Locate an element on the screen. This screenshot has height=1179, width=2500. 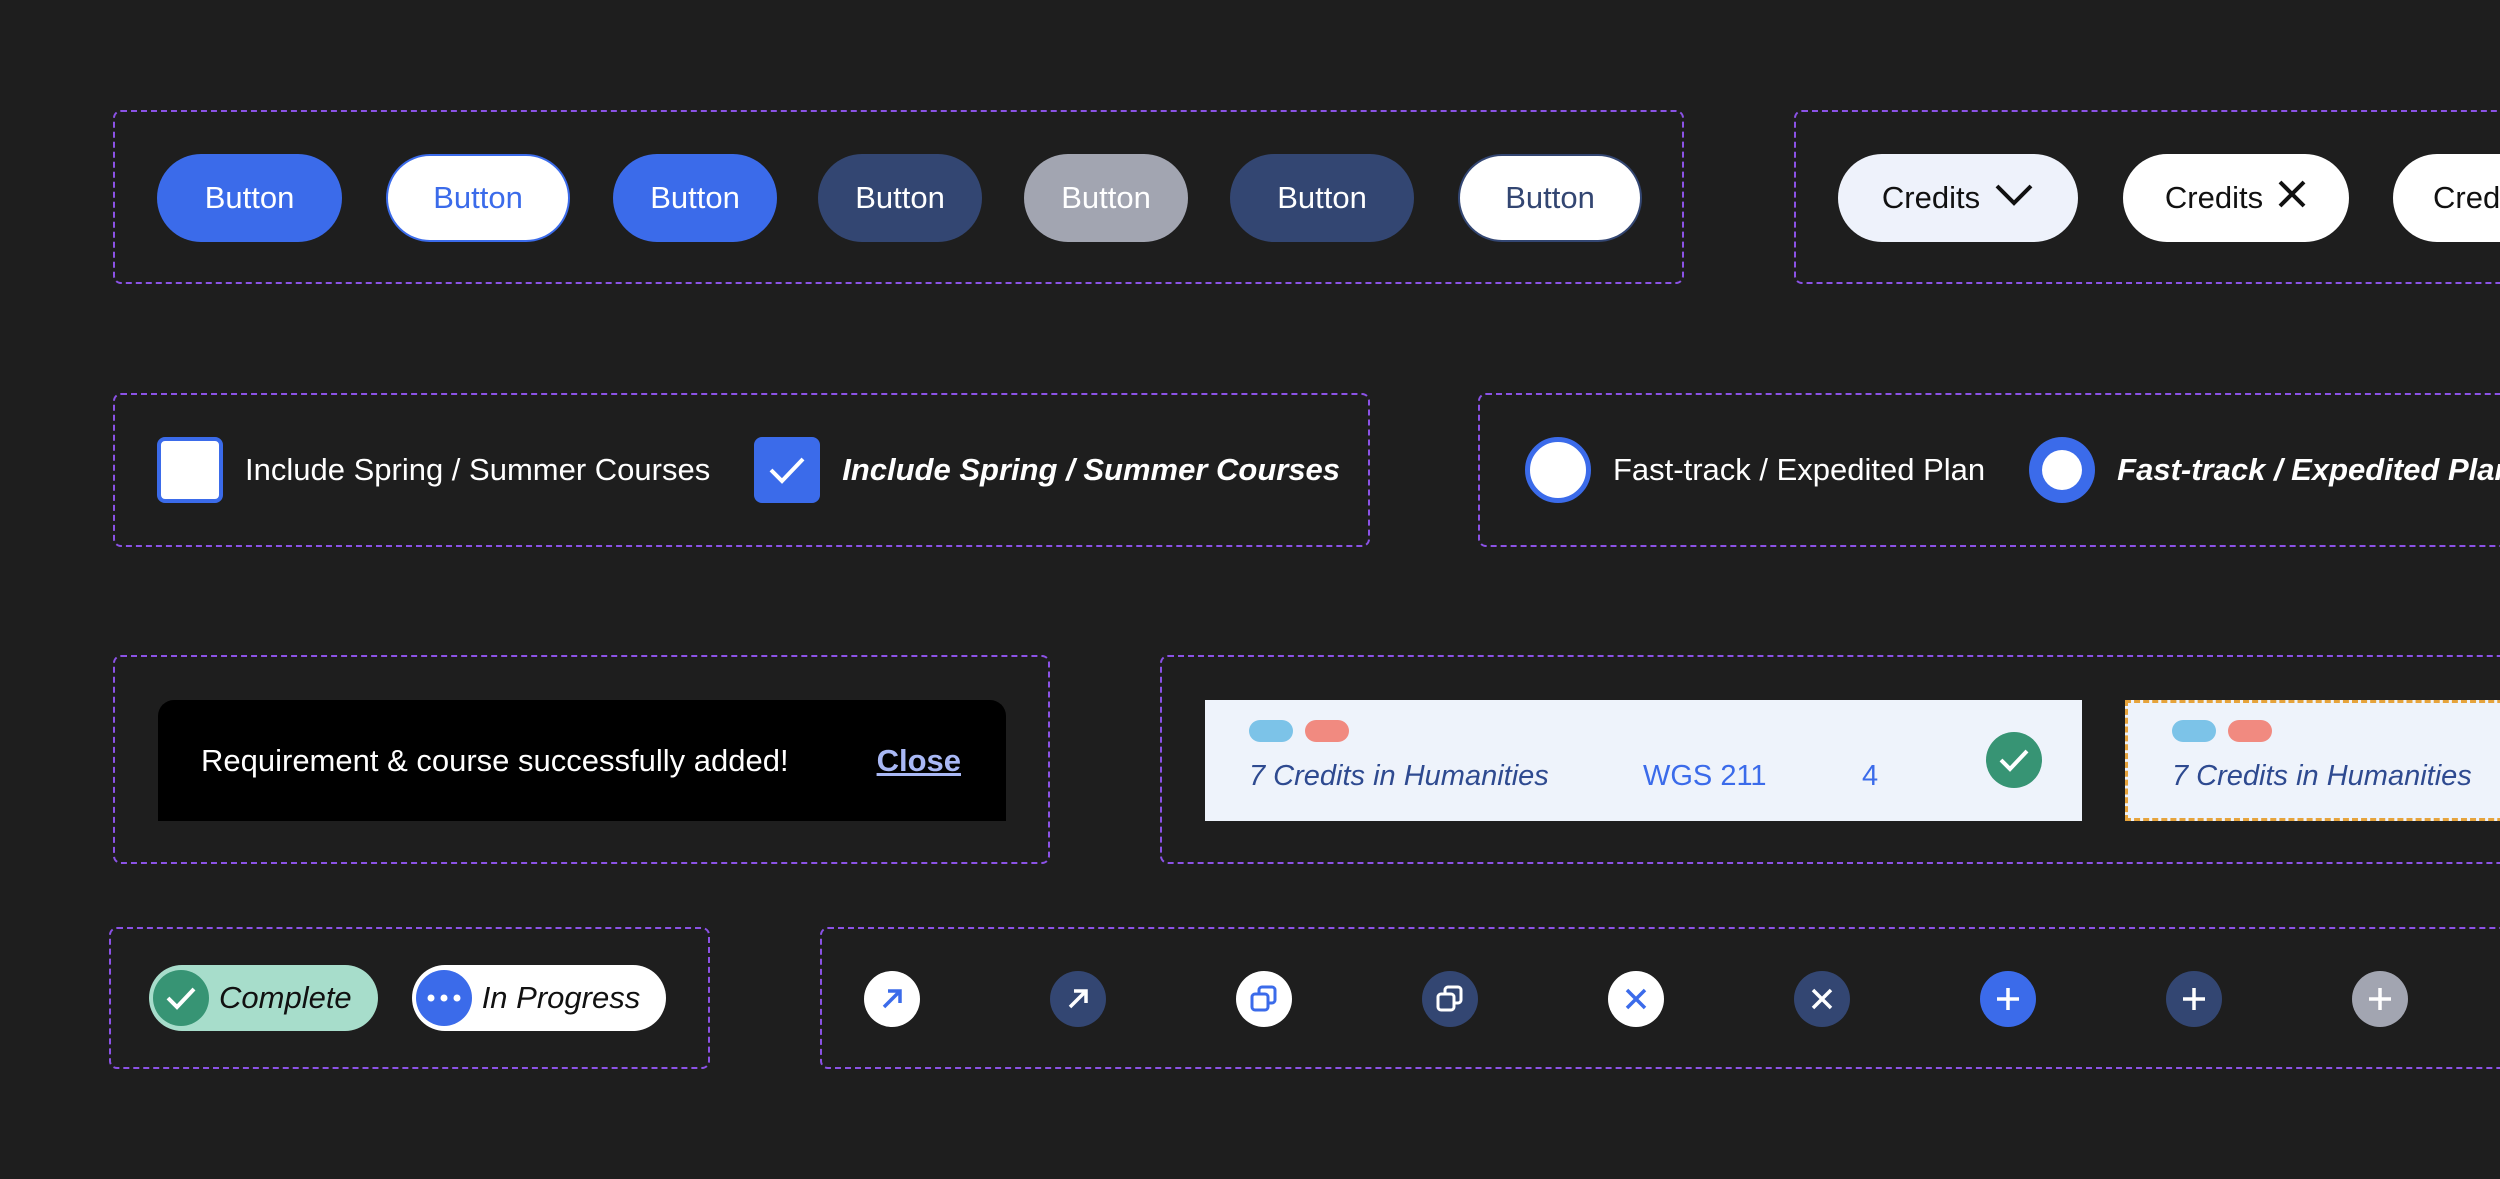
checkbox-checked: Include Spring / Summer Courses is located at coordinates (1047, 470).